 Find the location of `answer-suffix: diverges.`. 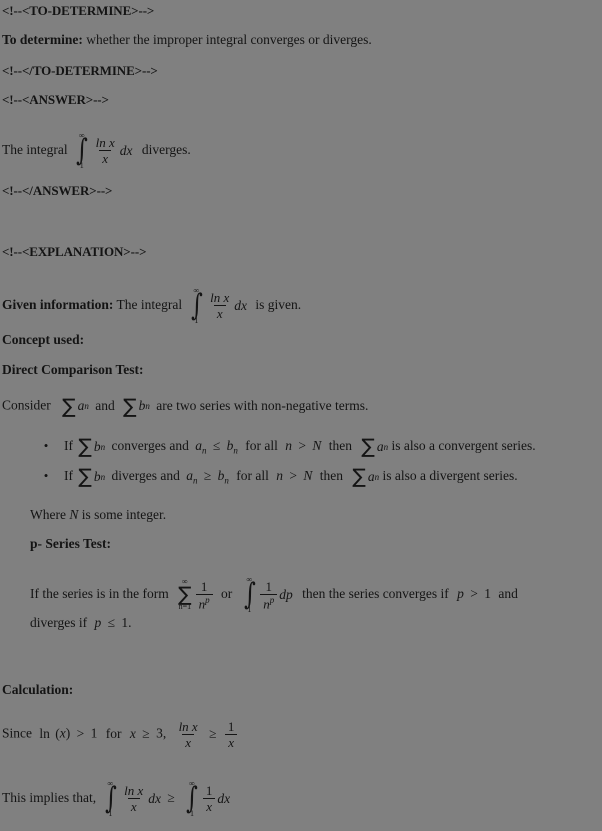

answer-suffix: diverges. is located at coordinates (166, 149).